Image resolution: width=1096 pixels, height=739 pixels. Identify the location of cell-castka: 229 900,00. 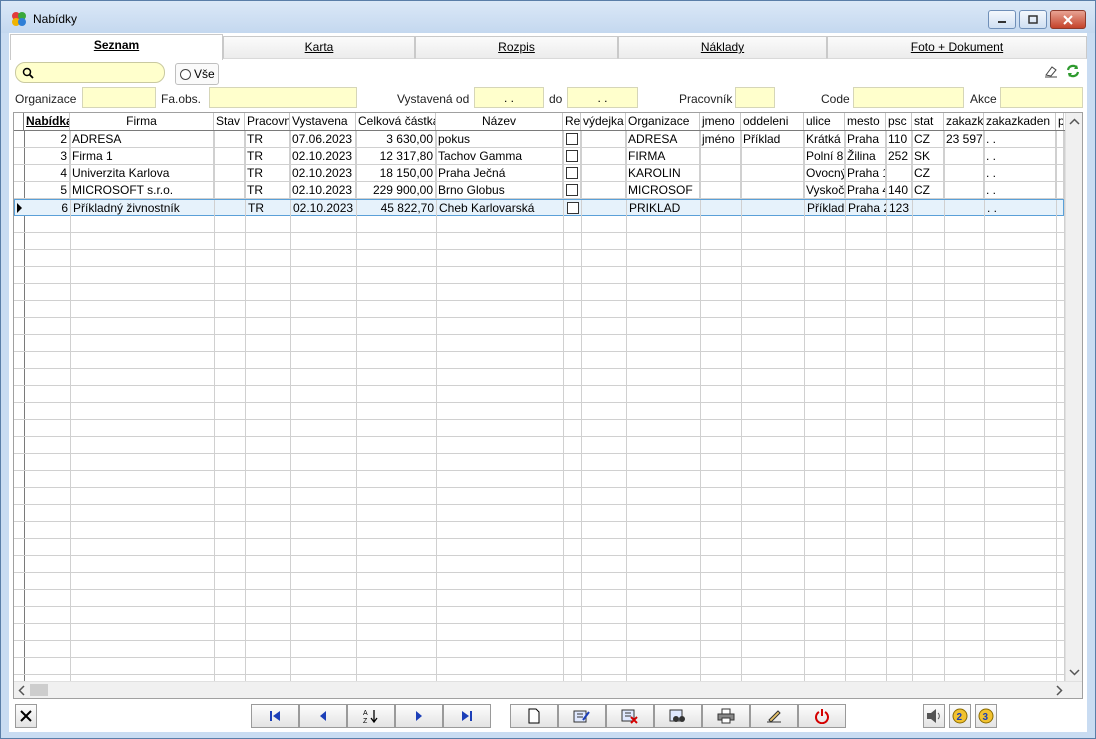
(396, 190).